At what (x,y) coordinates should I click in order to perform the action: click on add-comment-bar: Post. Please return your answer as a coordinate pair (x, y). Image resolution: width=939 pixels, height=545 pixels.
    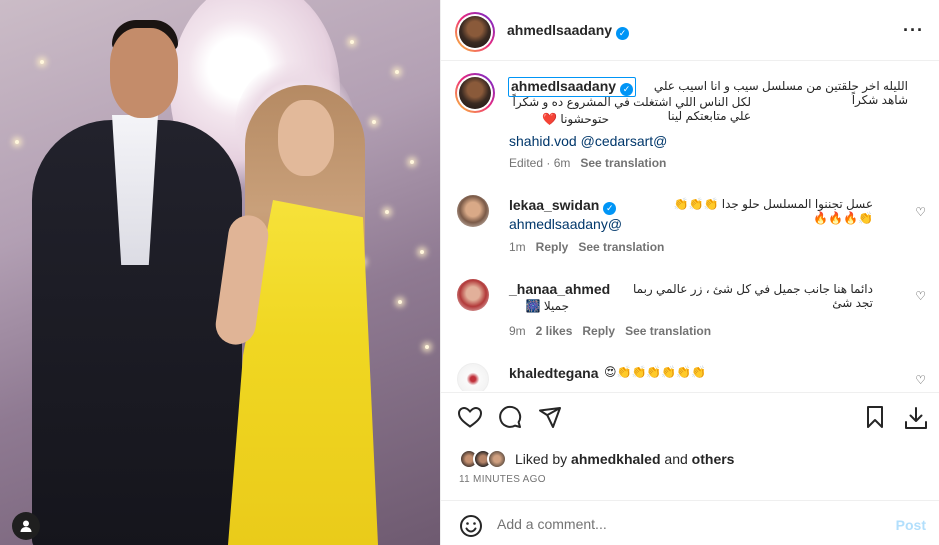
    Looking at the image, I should click on (690, 522).